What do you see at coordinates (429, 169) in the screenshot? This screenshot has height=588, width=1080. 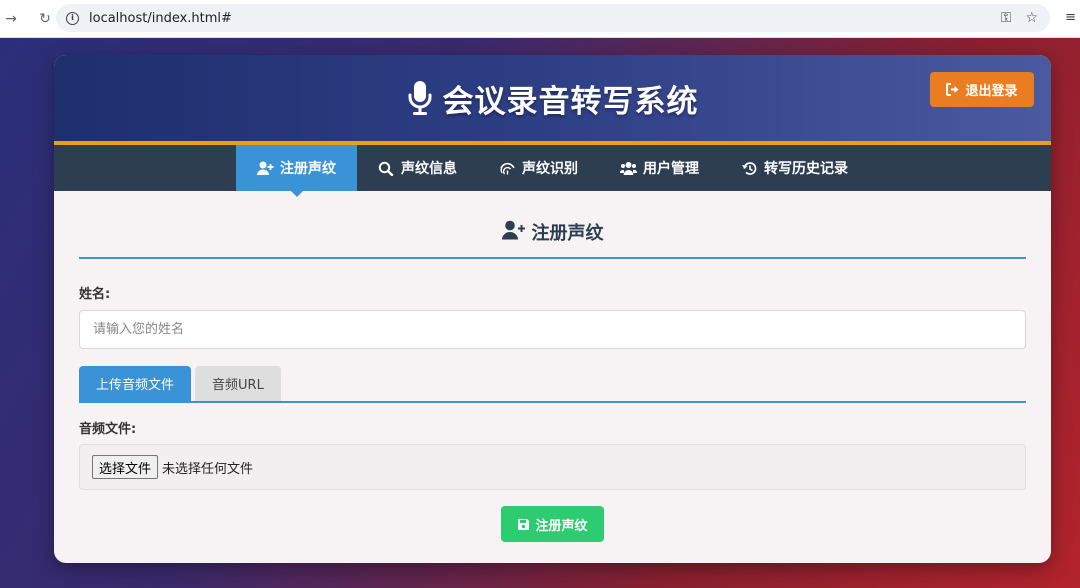 I see `nav-label: 声纹信息` at bounding box center [429, 169].